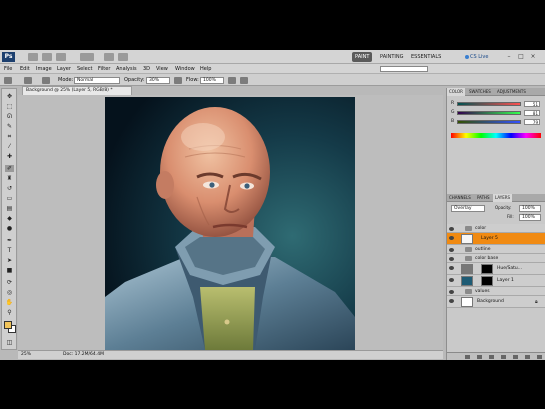  I want to click on hand-tool-icon: ✋, so click(9, 302).